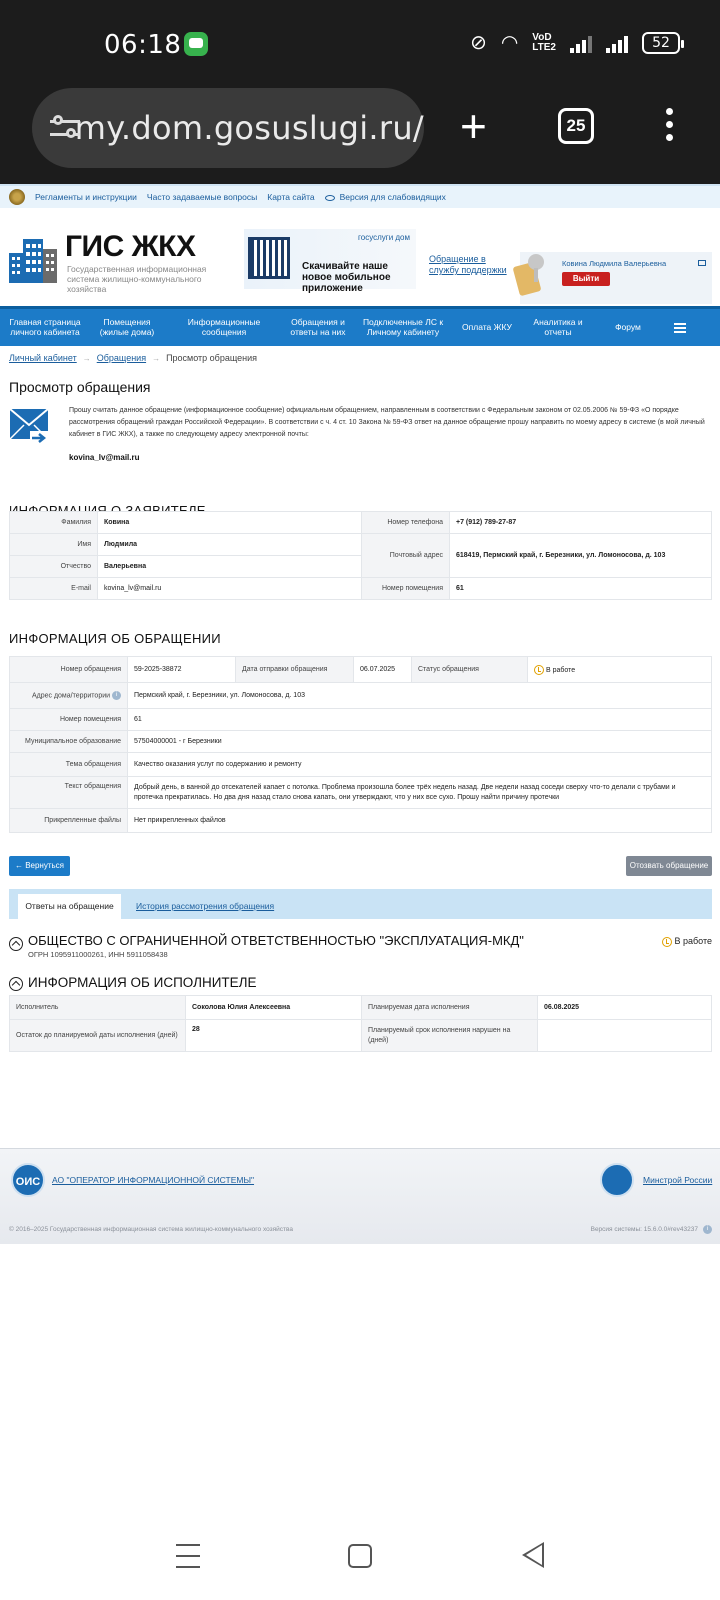  I want to click on appeal-date-value: 06.07.2025, so click(382, 669).